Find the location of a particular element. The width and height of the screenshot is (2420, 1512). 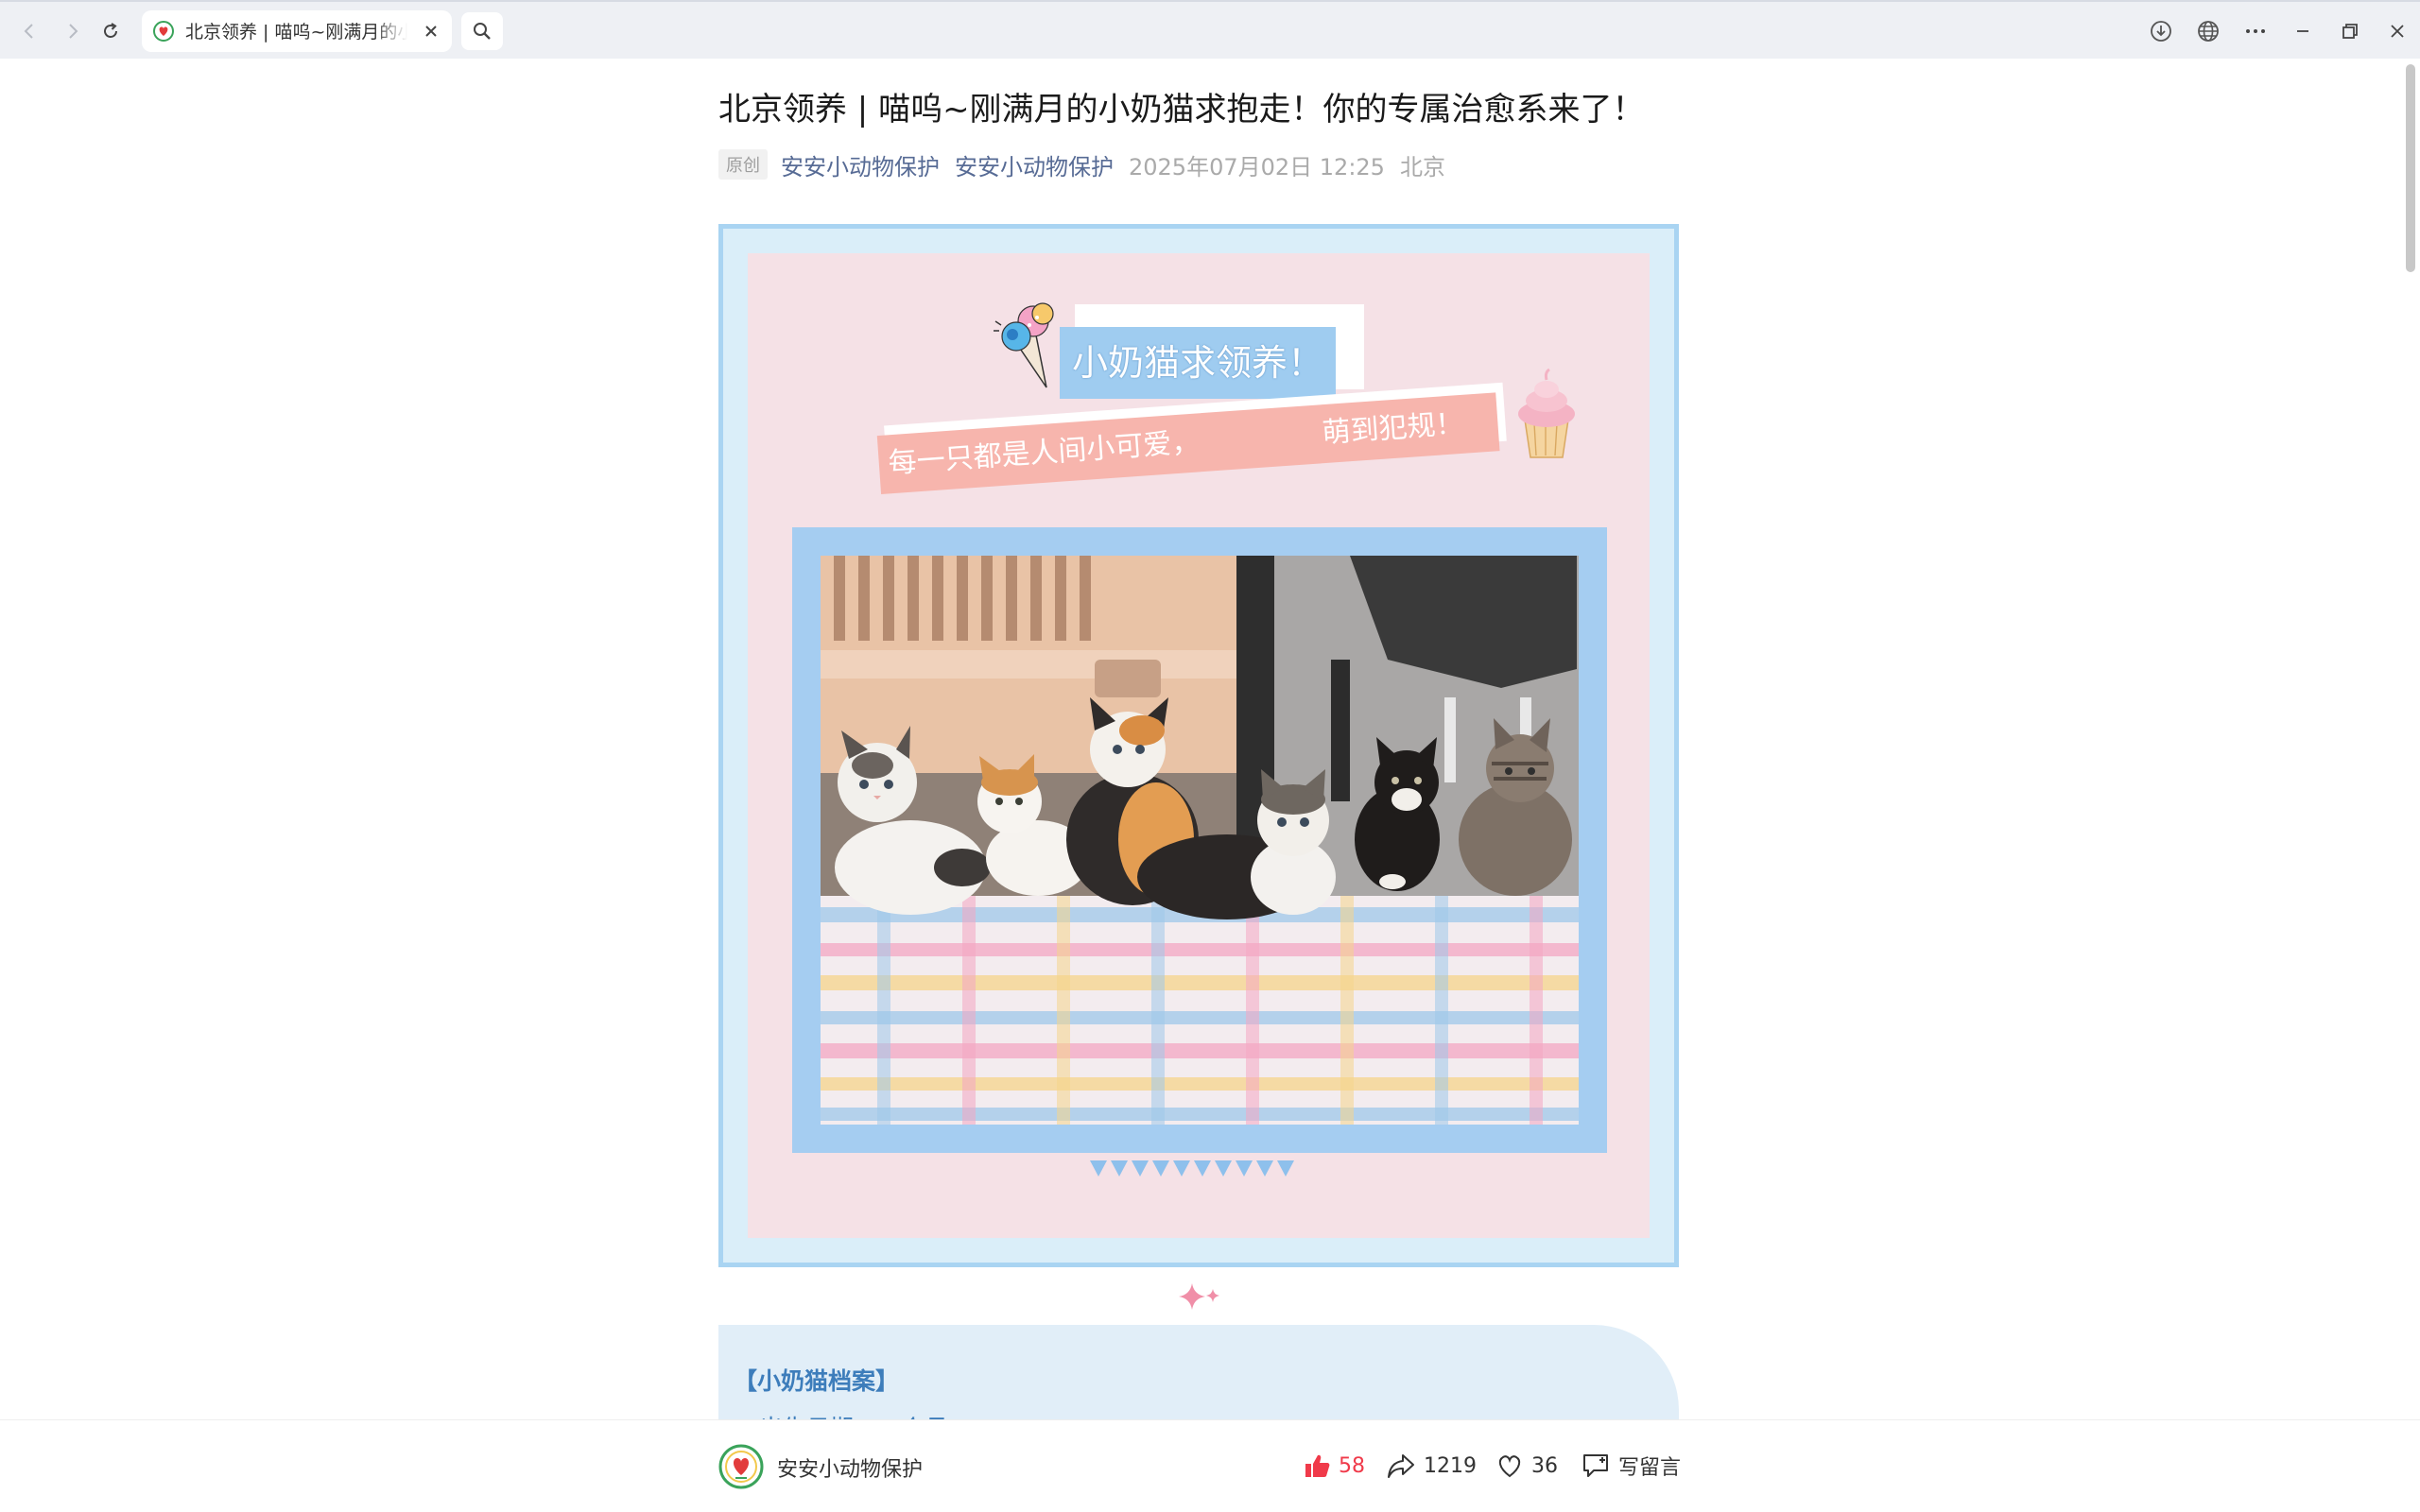

search-icon is located at coordinates (482, 31).